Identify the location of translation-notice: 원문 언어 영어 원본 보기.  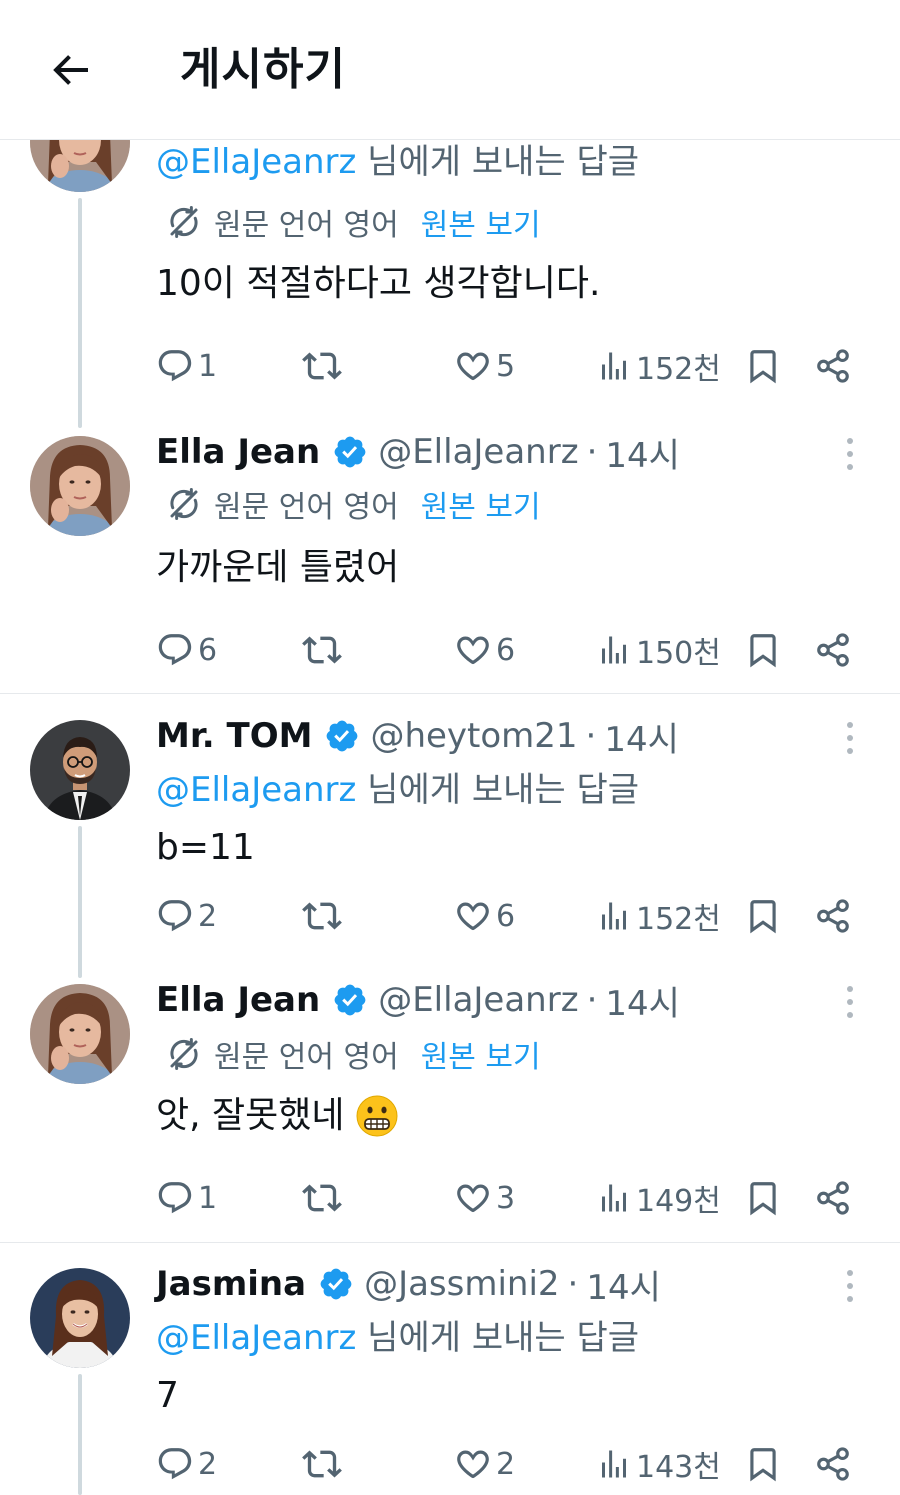
(353, 504).